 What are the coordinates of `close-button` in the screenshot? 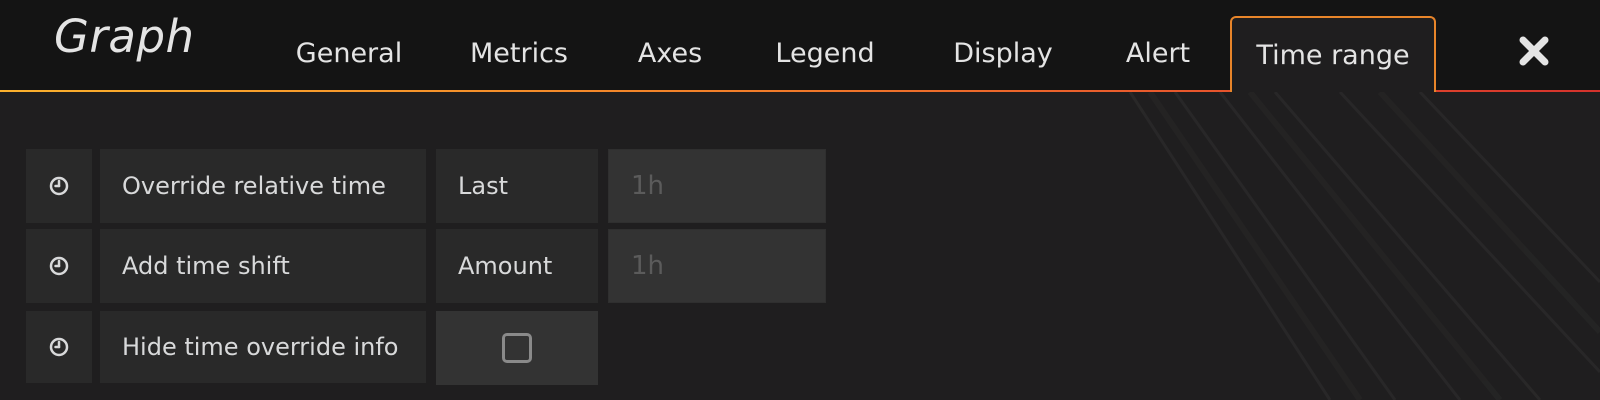 It's located at (1534, 51).